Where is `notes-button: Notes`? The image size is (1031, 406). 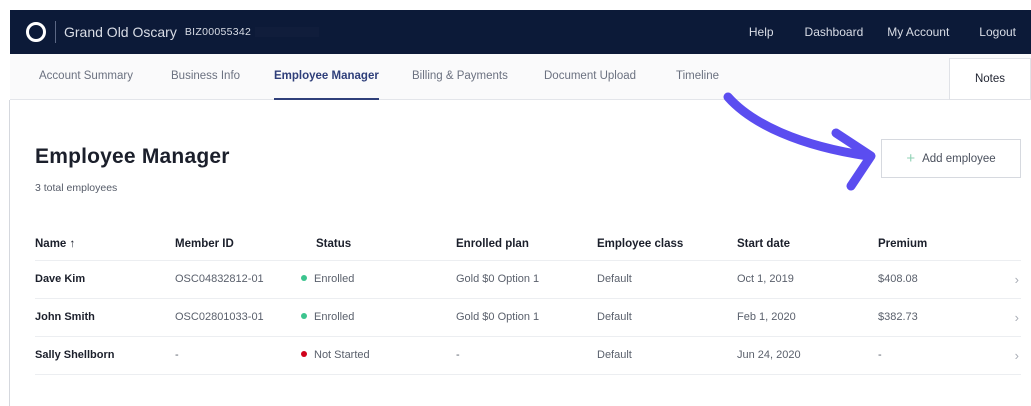 notes-button: Notes is located at coordinates (990, 79).